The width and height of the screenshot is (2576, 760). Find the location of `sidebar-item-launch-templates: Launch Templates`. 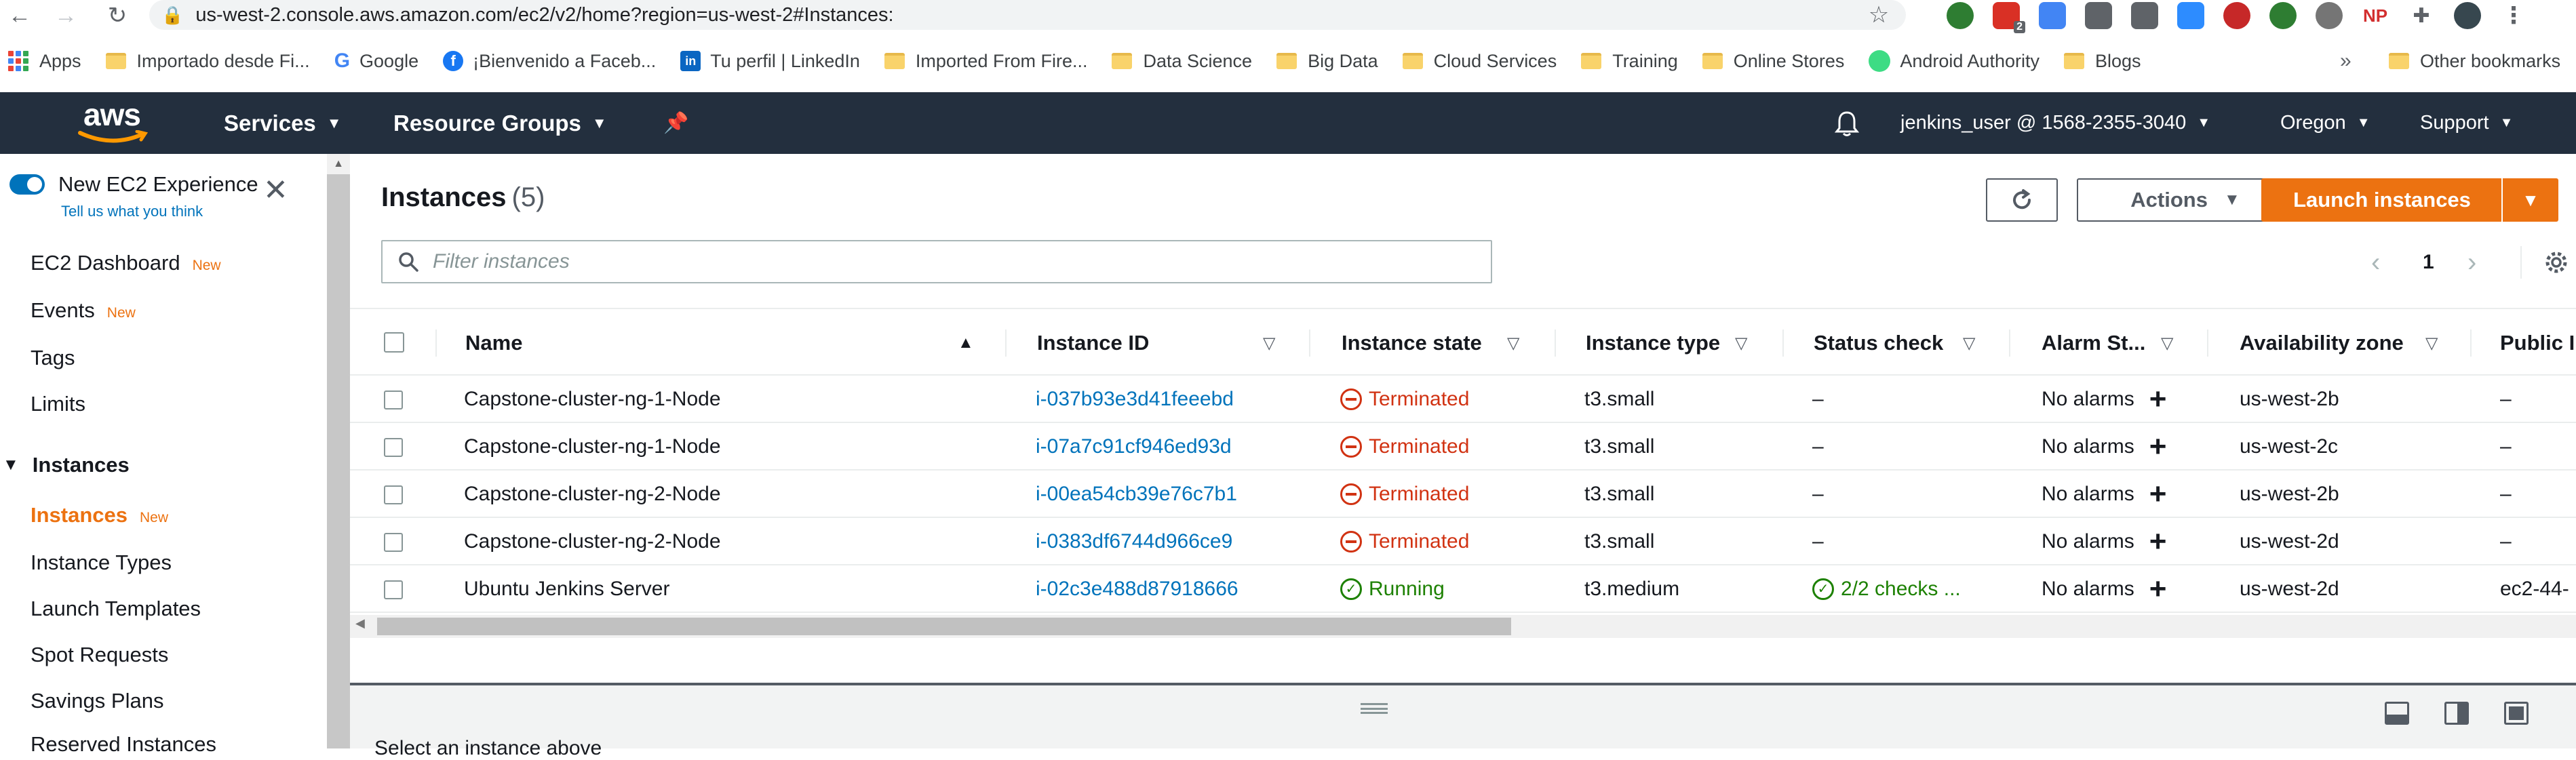

sidebar-item-launch-templates: Launch Templates is located at coordinates (116, 609).